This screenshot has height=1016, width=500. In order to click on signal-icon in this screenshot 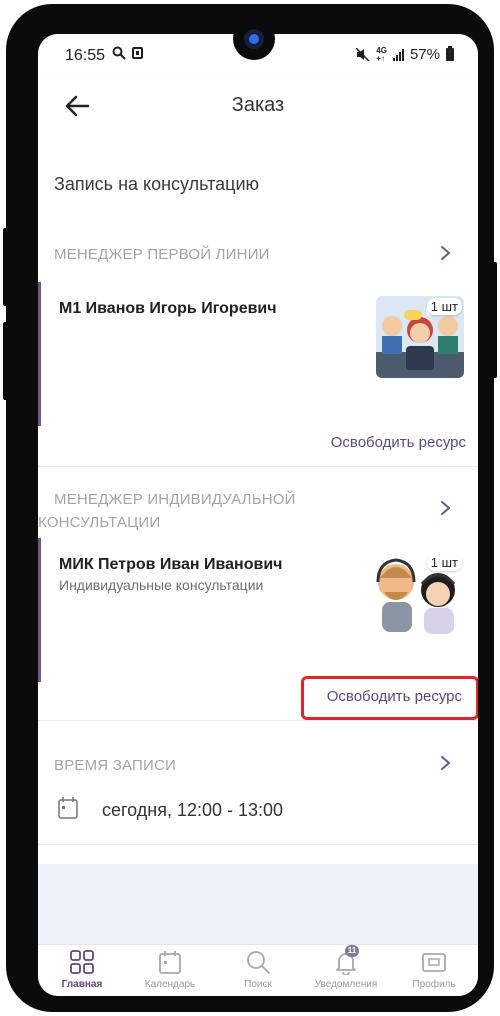, I will do `click(398, 54)`.